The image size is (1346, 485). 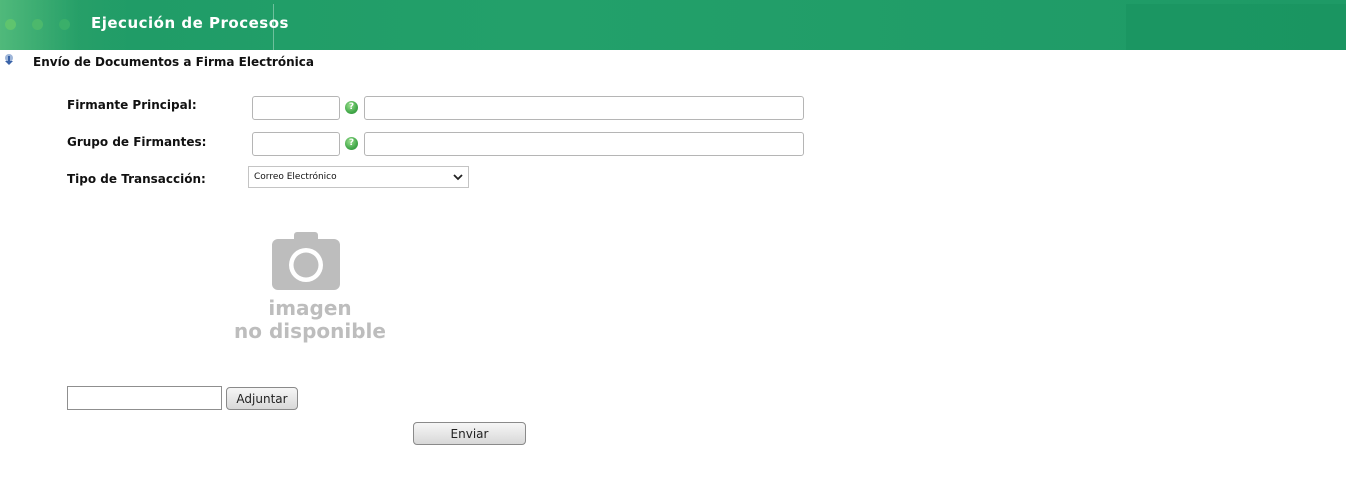 I want to click on grupo-firmantes-name-input, so click(x=584, y=144).